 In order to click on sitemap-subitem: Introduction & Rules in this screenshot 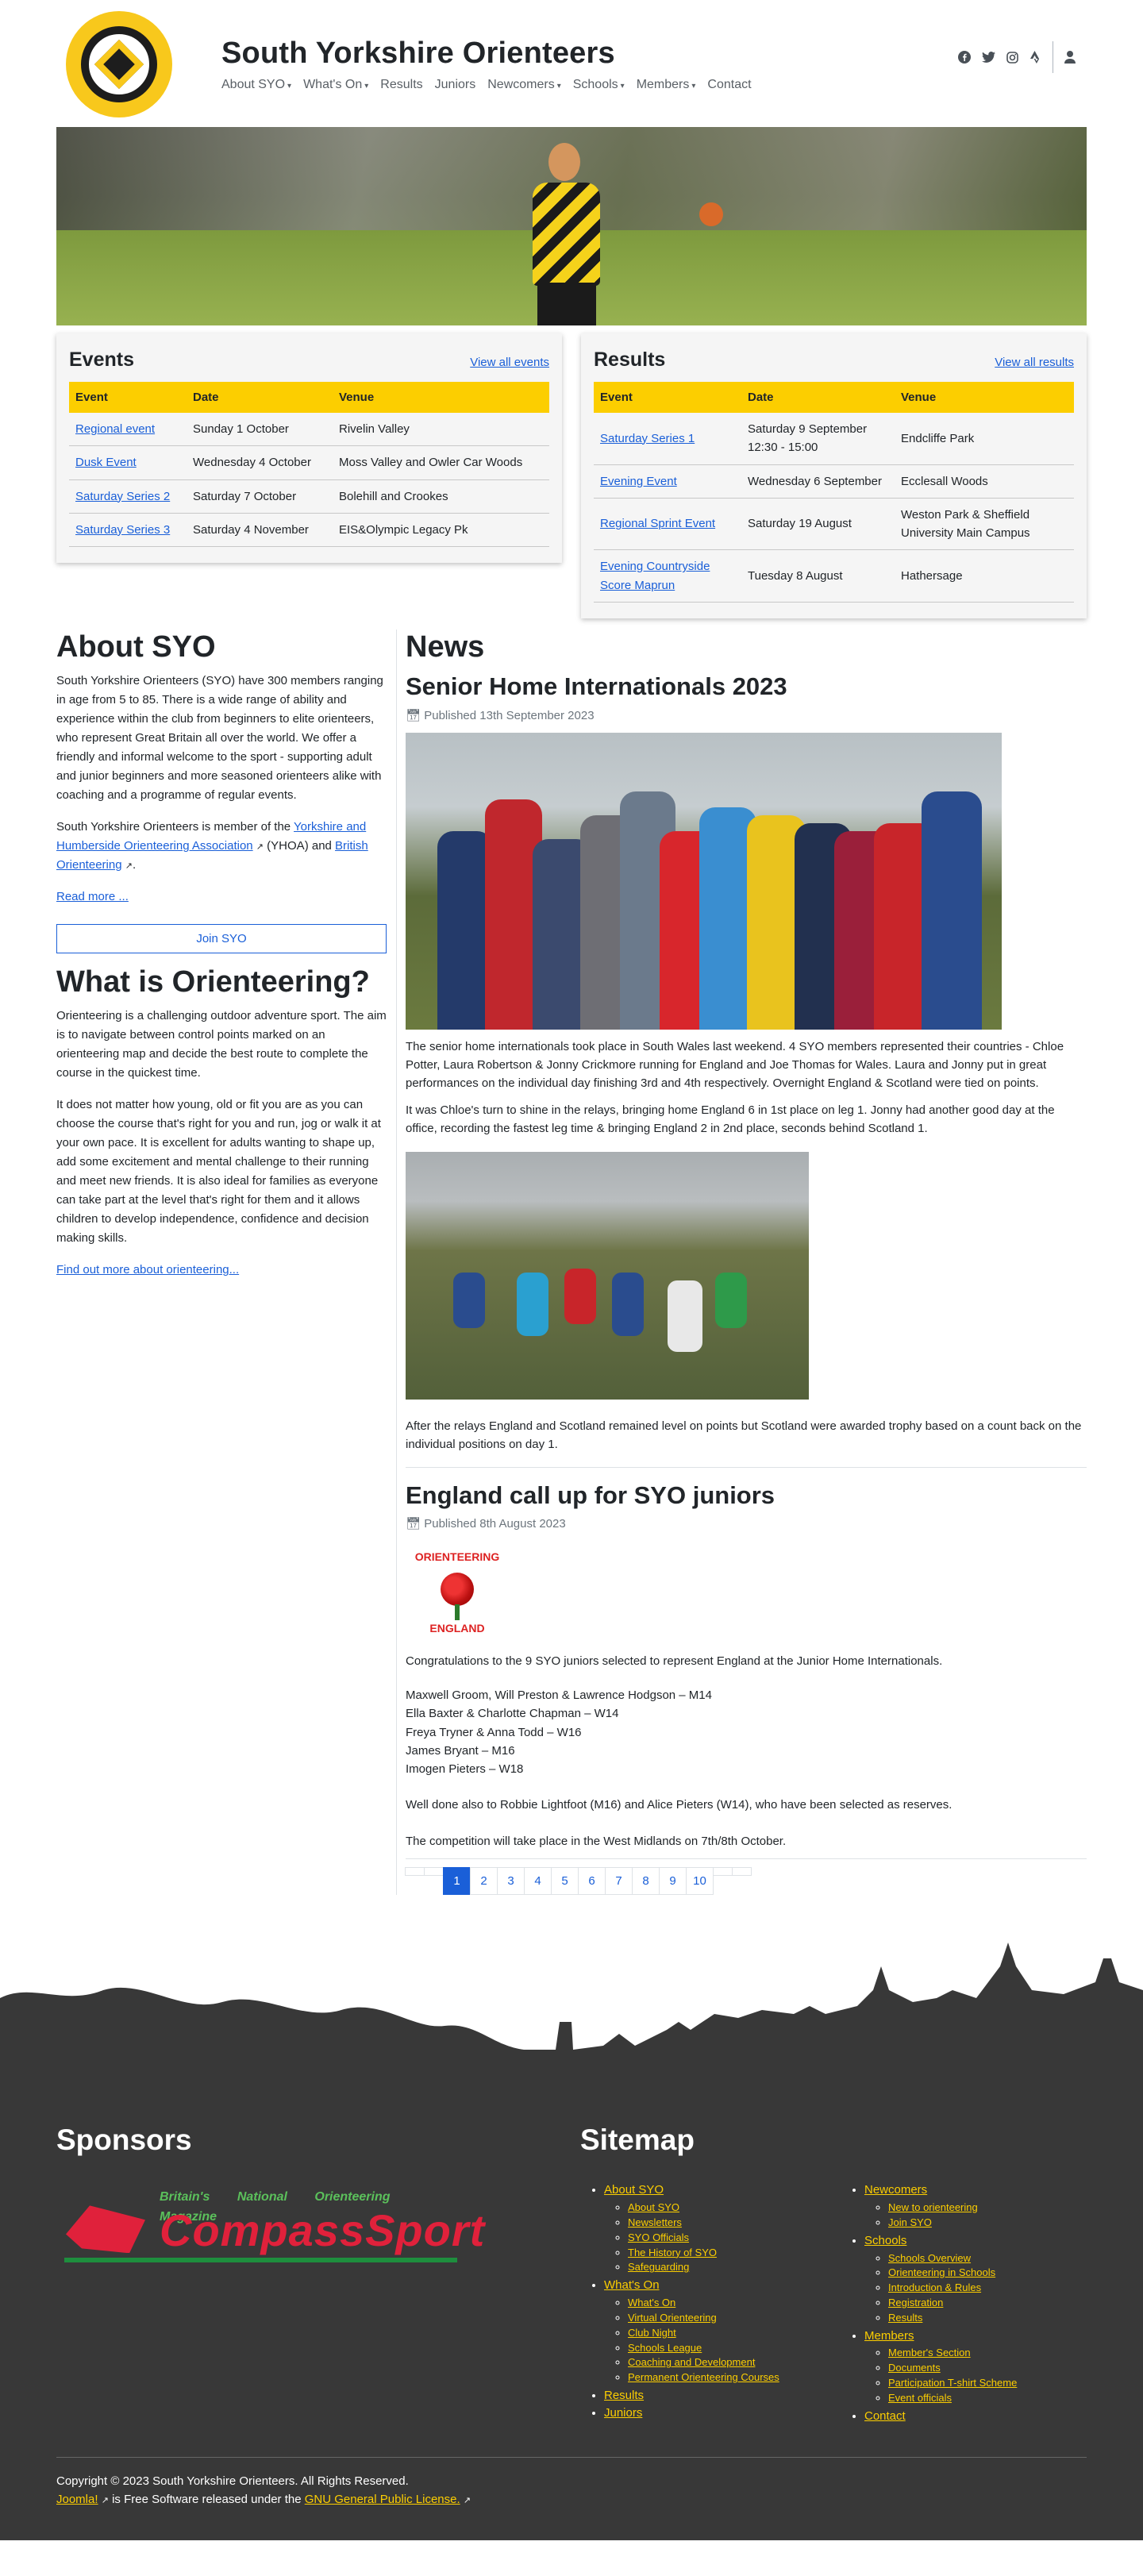, I will do `click(952, 2288)`.